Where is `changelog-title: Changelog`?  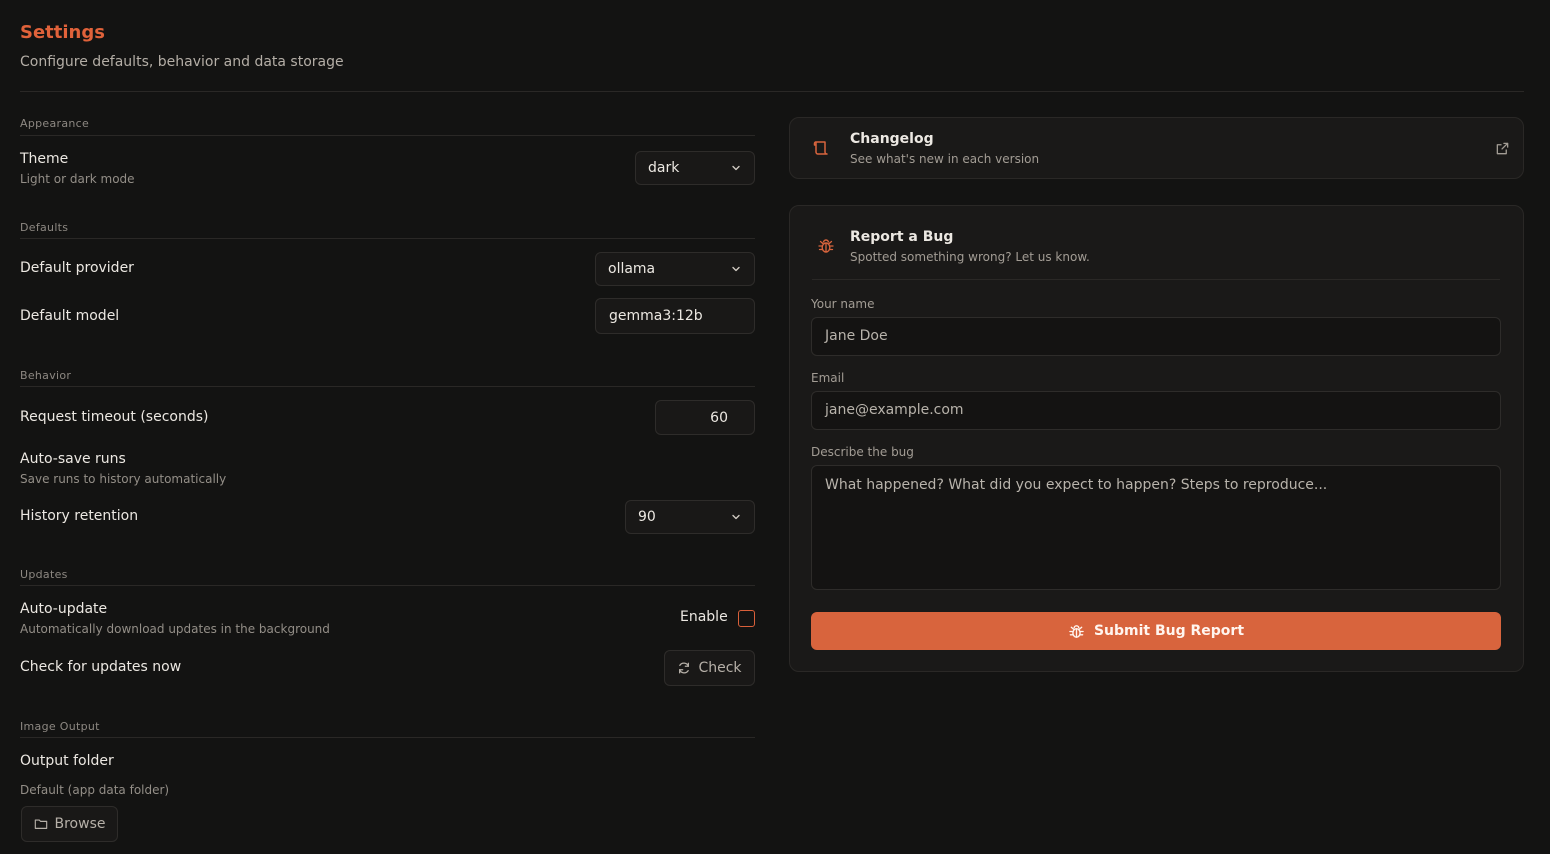
changelog-title: Changelog is located at coordinates (892, 139).